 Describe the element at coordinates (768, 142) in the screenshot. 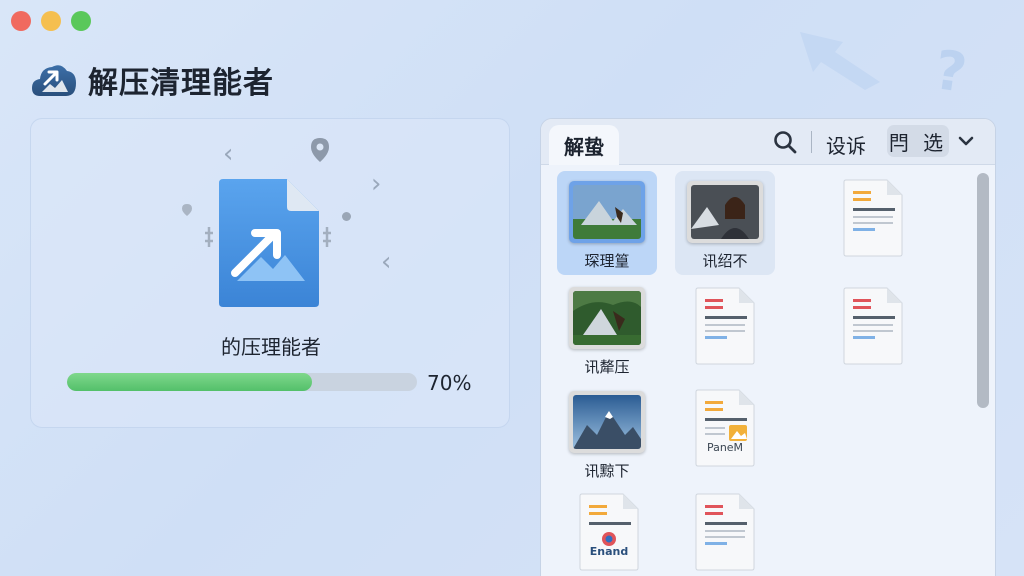

I see `browser-toolbar: 解蛰 设诉 閂 选` at that location.